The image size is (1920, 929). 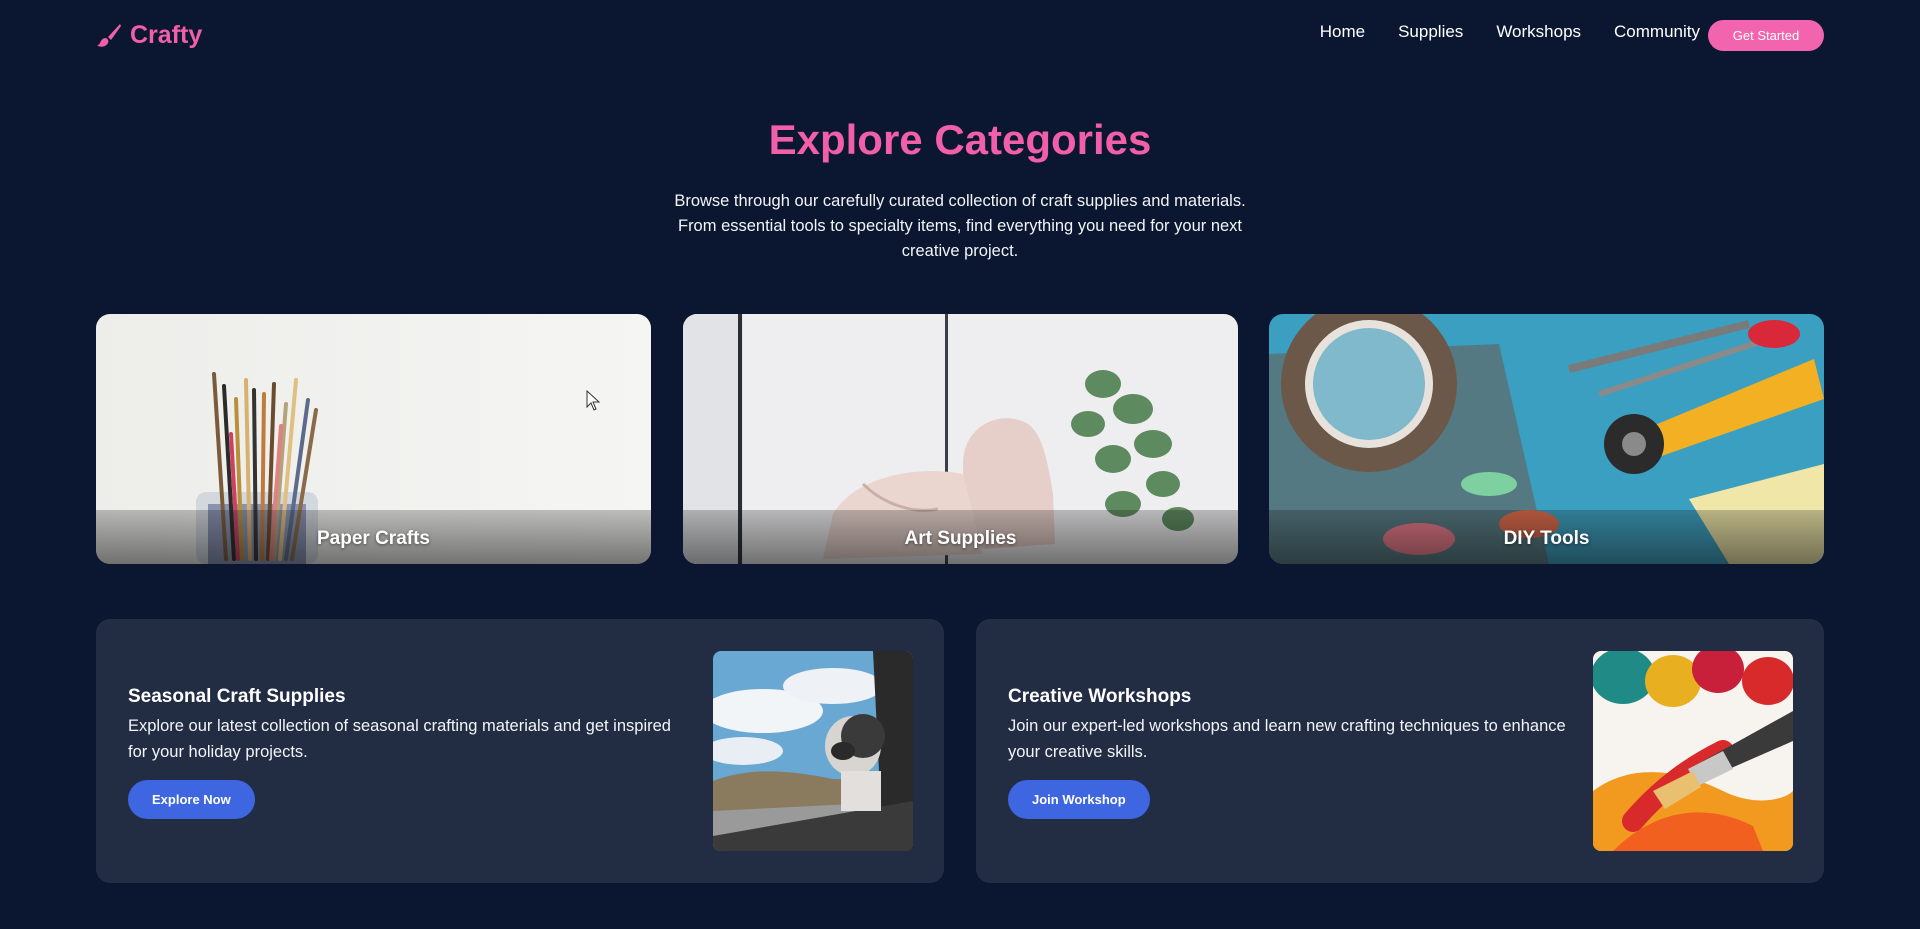 What do you see at coordinates (960, 538) in the screenshot?
I see `category-label: Art Supplies` at bounding box center [960, 538].